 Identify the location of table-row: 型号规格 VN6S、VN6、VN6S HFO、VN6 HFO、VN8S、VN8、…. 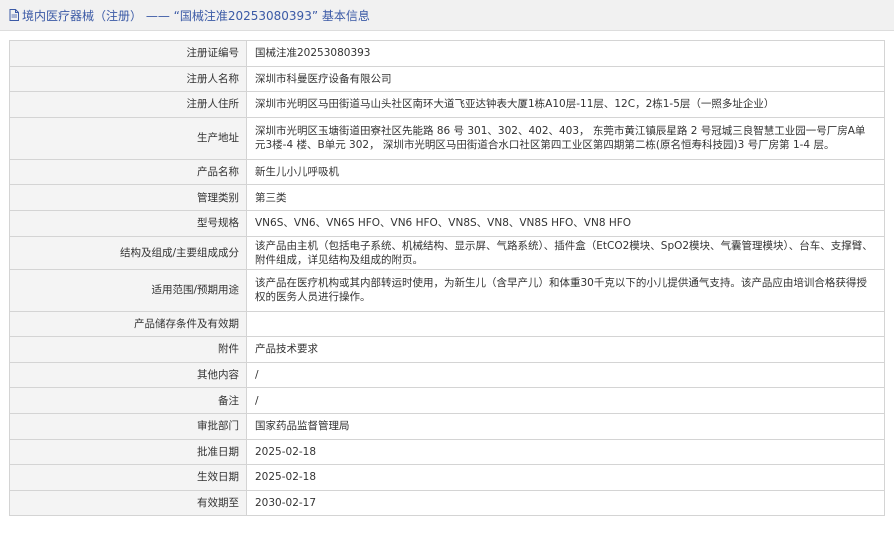
(447, 223).